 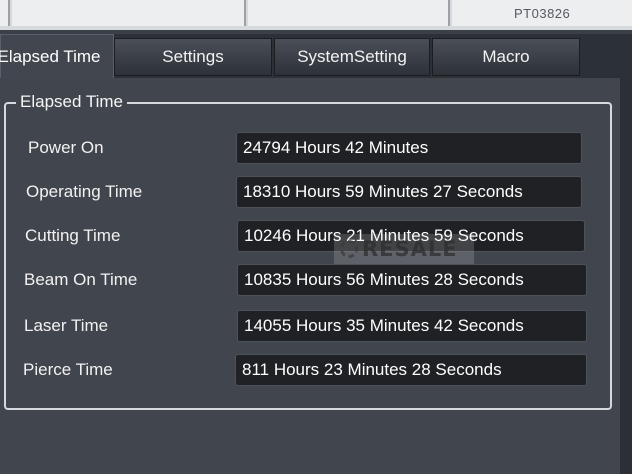 I want to click on pierce-time-value: 811 Hours 23 Minutes 28 Seconds, so click(x=411, y=370).